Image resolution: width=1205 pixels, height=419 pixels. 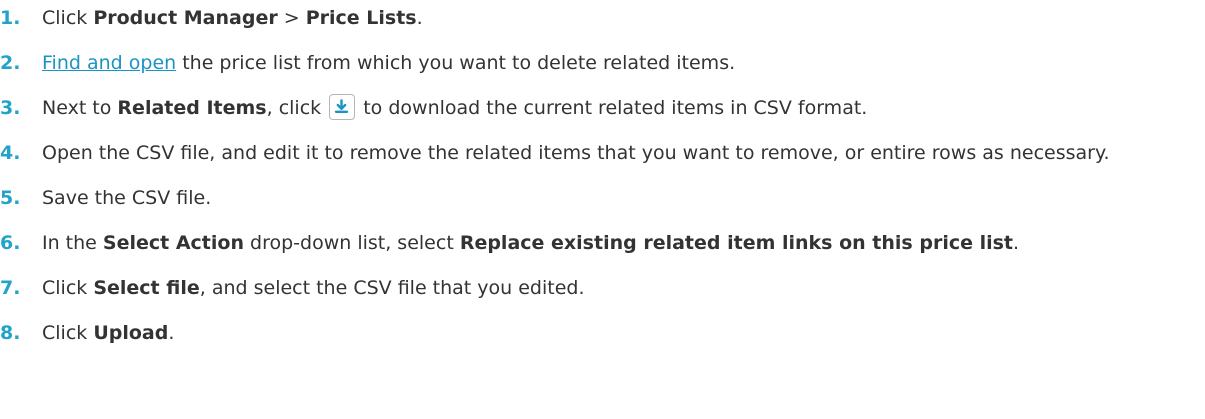 What do you see at coordinates (10, 63) in the screenshot?
I see `step-number: 2.` at bounding box center [10, 63].